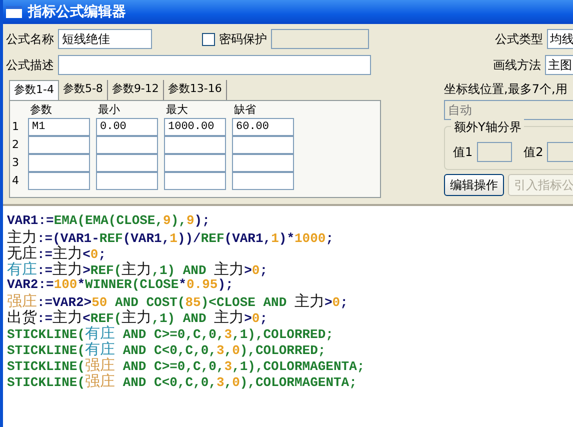 This screenshot has height=427, width=573. I want to click on description-field, so click(214, 65).